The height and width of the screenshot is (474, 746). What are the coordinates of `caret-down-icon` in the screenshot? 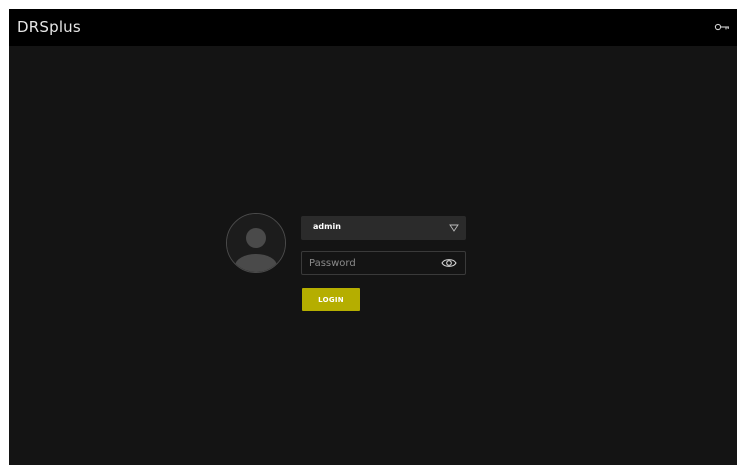 It's located at (454, 228).